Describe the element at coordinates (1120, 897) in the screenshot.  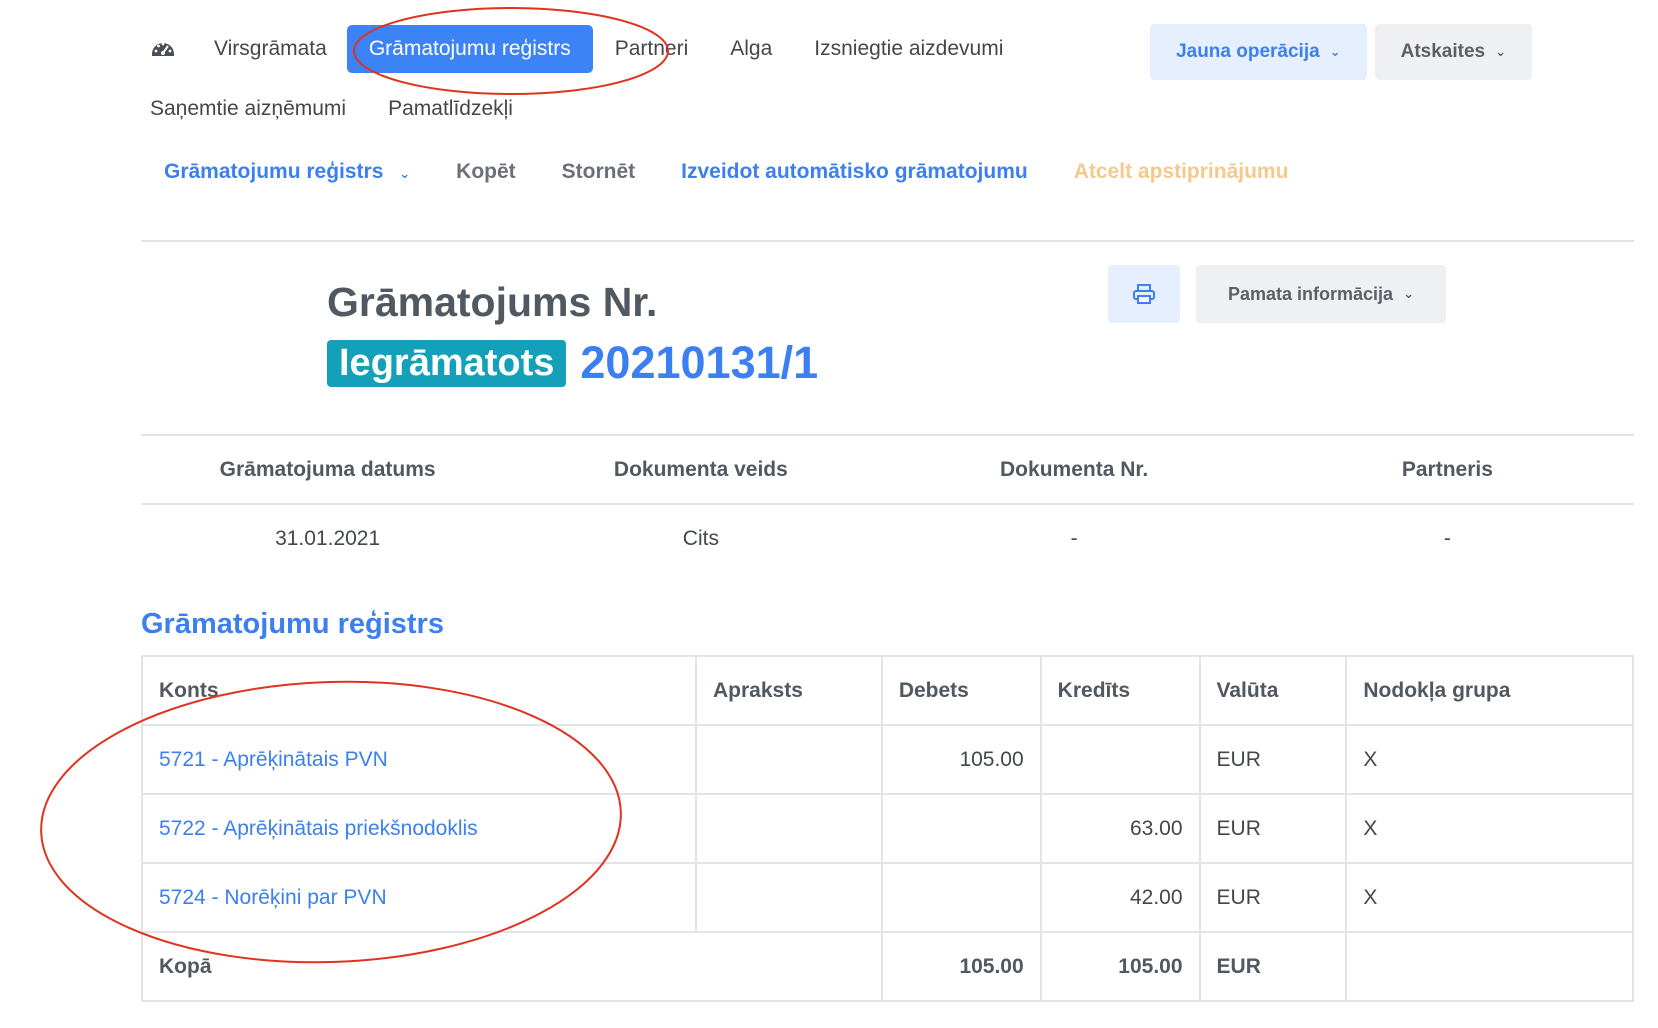
I see `credit-cell: 42.00` at that location.